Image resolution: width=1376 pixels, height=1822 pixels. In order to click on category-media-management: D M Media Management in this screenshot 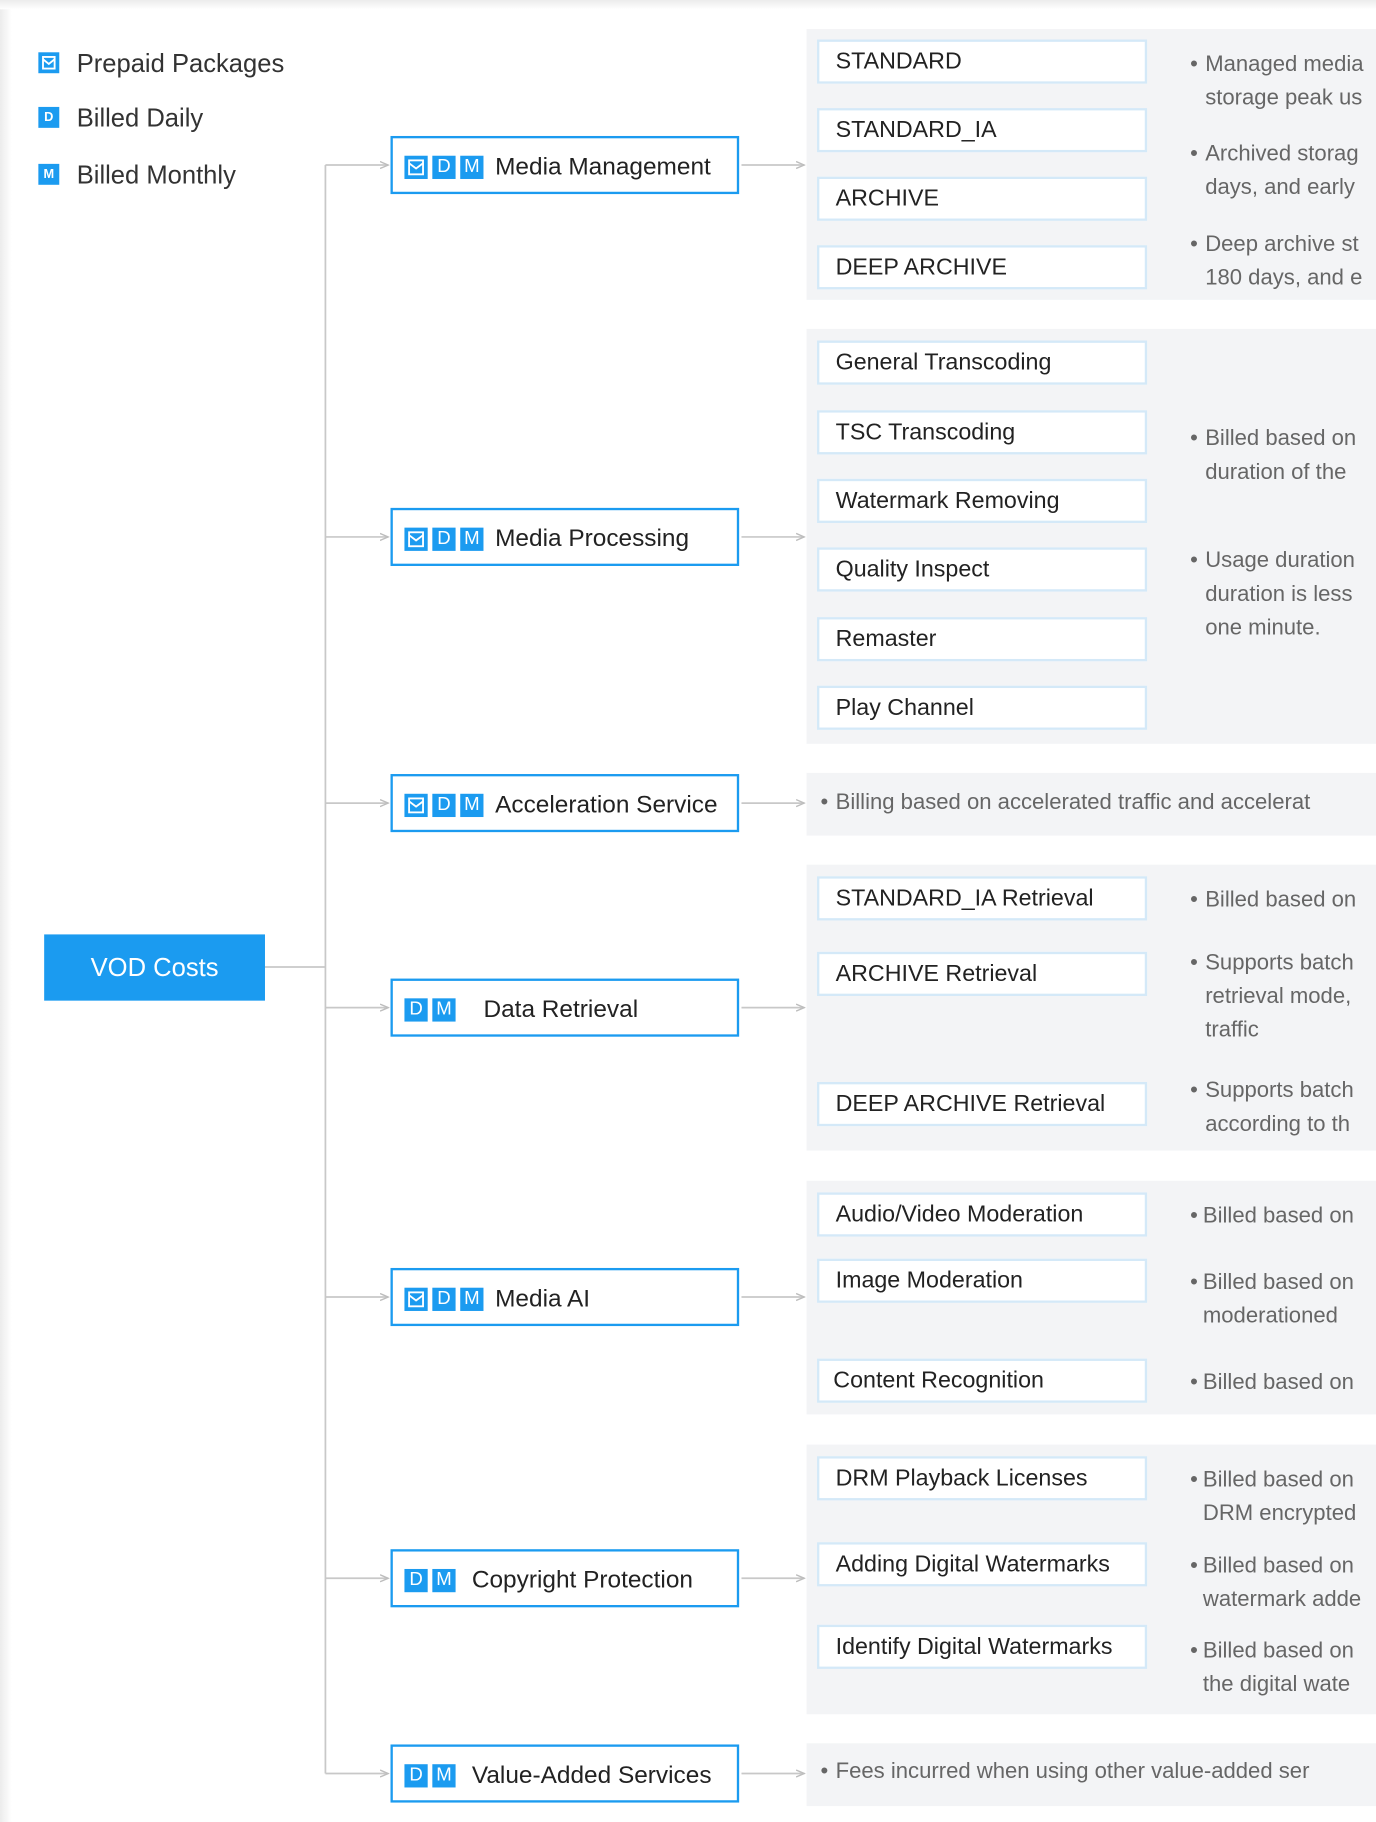, I will do `click(565, 165)`.